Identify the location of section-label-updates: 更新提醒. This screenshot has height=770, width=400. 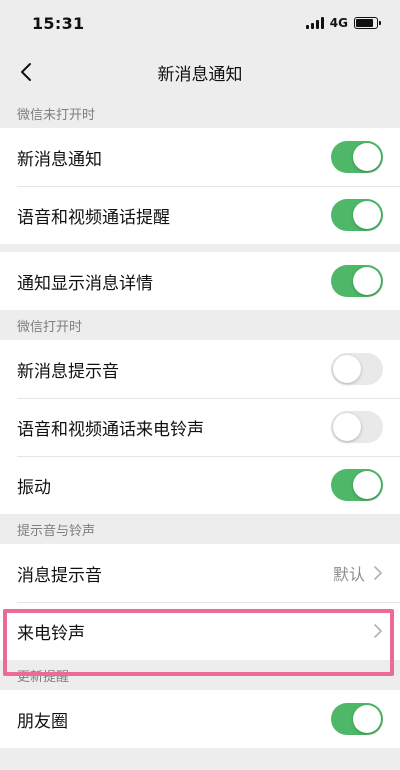
(43, 677).